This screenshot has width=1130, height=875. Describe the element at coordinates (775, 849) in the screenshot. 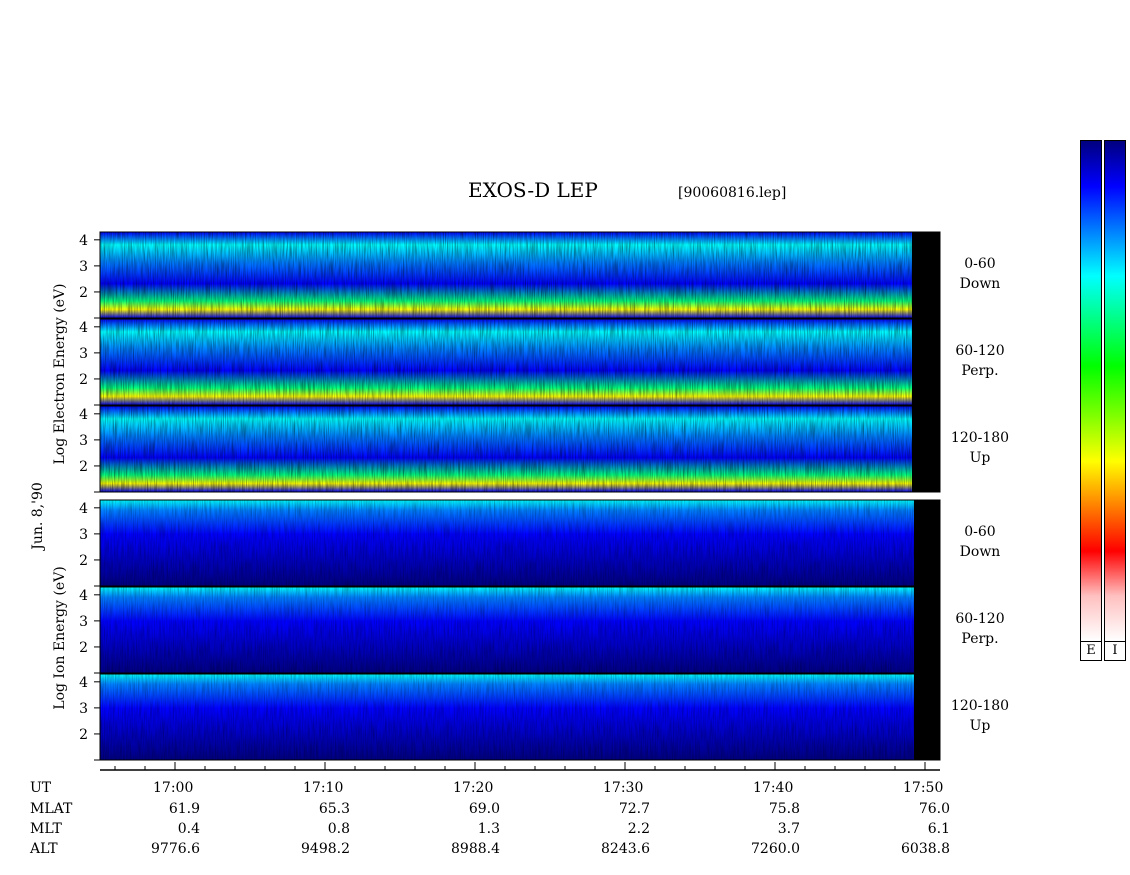

I see `ephemeris-value: 7260.0` at that location.